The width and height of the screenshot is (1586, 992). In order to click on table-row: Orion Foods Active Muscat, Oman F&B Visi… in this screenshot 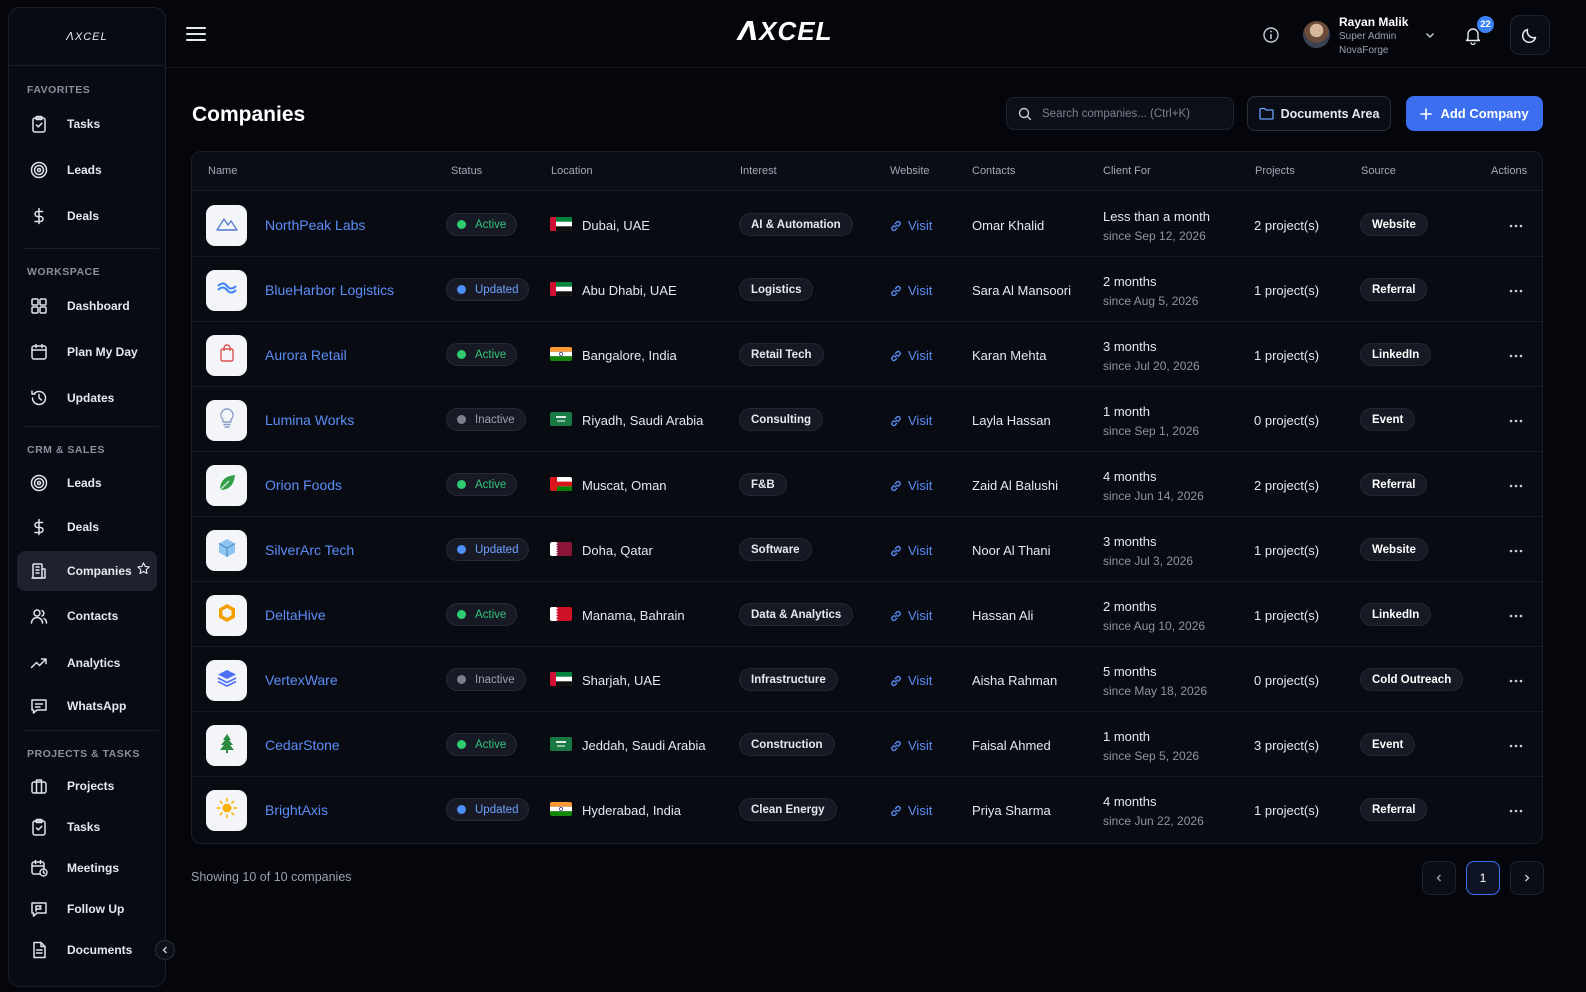, I will do `click(867, 484)`.